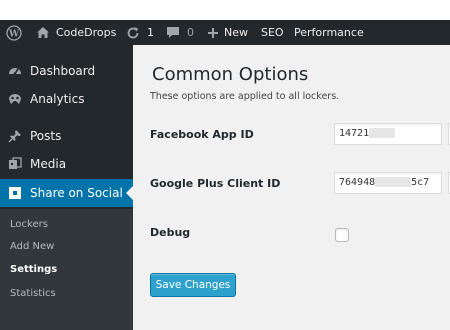  What do you see at coordinates (354, 133) in the screenshot?
I see `facebook-app-id-value: 14721` at bounding box center [354, 133].